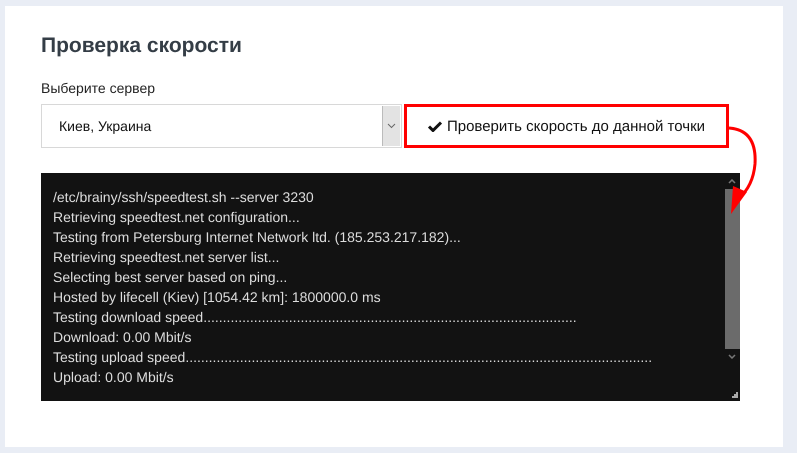  Describe the element at coordinates (435, 126) in the screenshot. I see `checkmark-icon` at that location.